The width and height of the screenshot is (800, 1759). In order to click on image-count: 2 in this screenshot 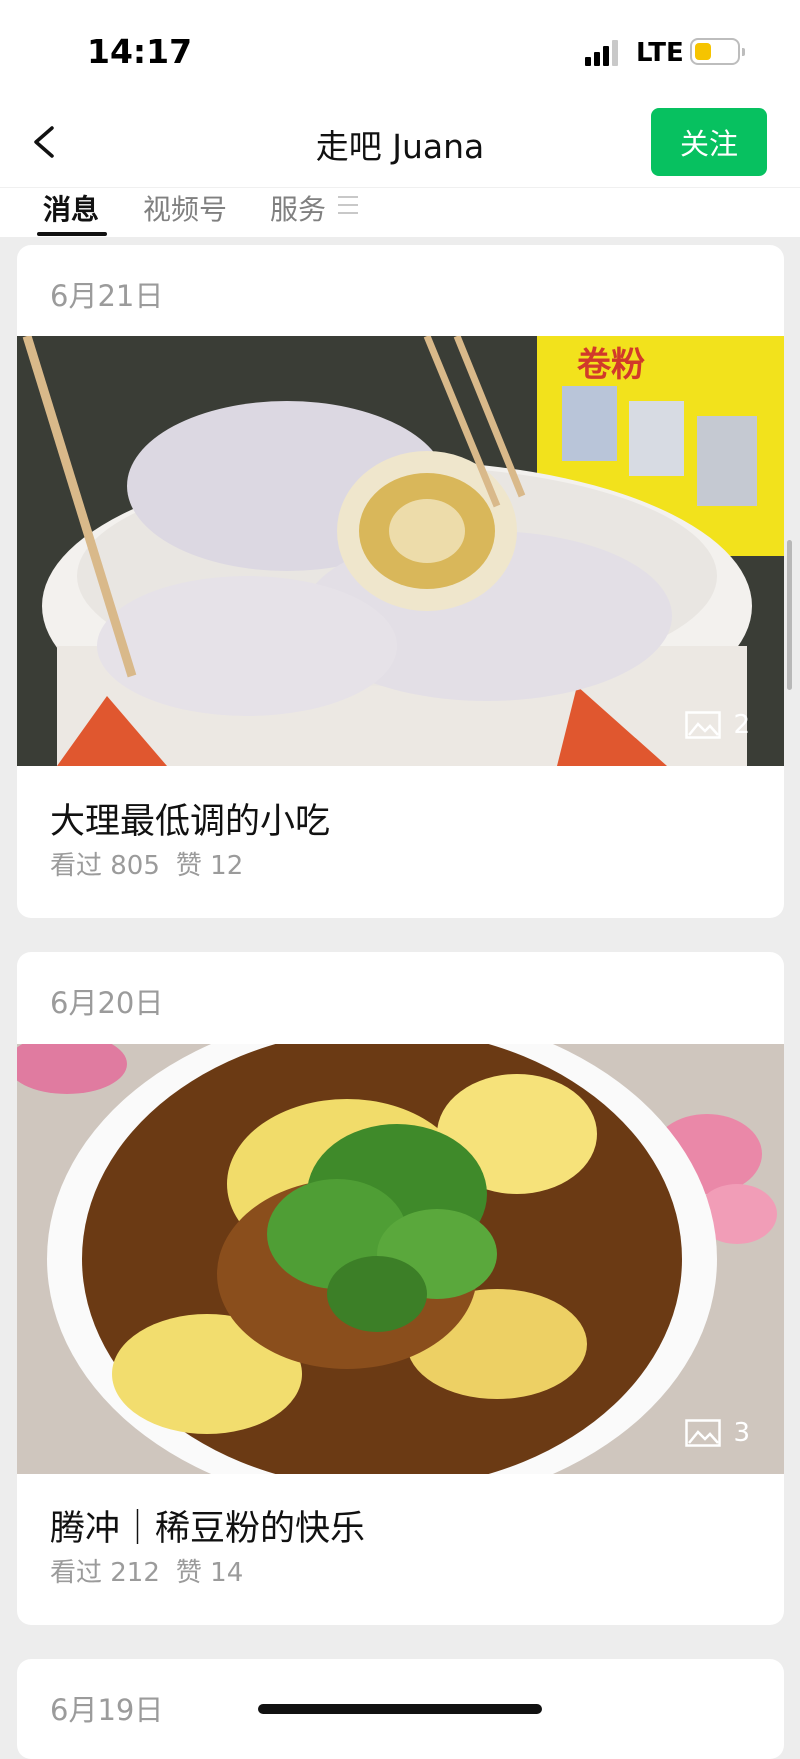, I will do `click(741, 725)`.